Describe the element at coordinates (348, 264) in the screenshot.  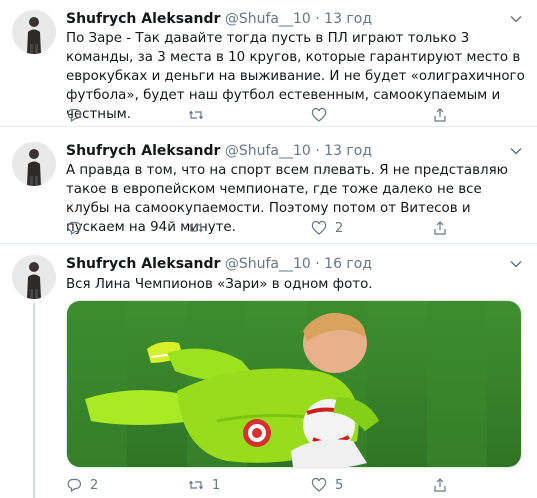
I see `timestamp: 16 год` at that location.